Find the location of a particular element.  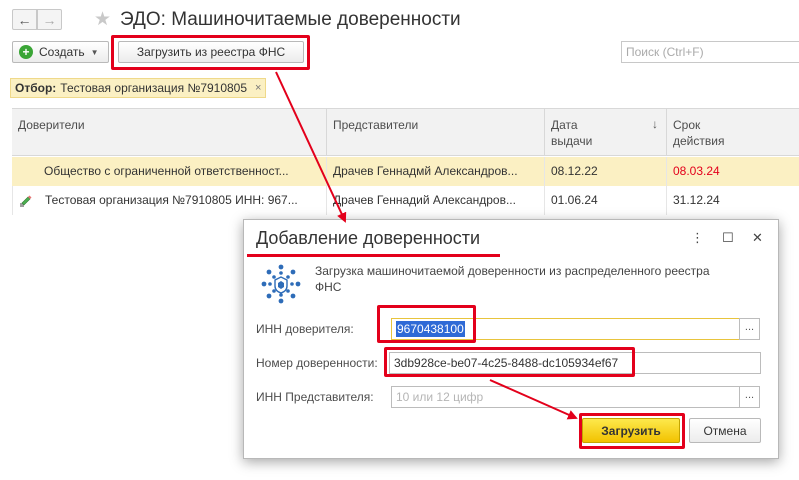

title-underline is located at coordinates (373, 255).